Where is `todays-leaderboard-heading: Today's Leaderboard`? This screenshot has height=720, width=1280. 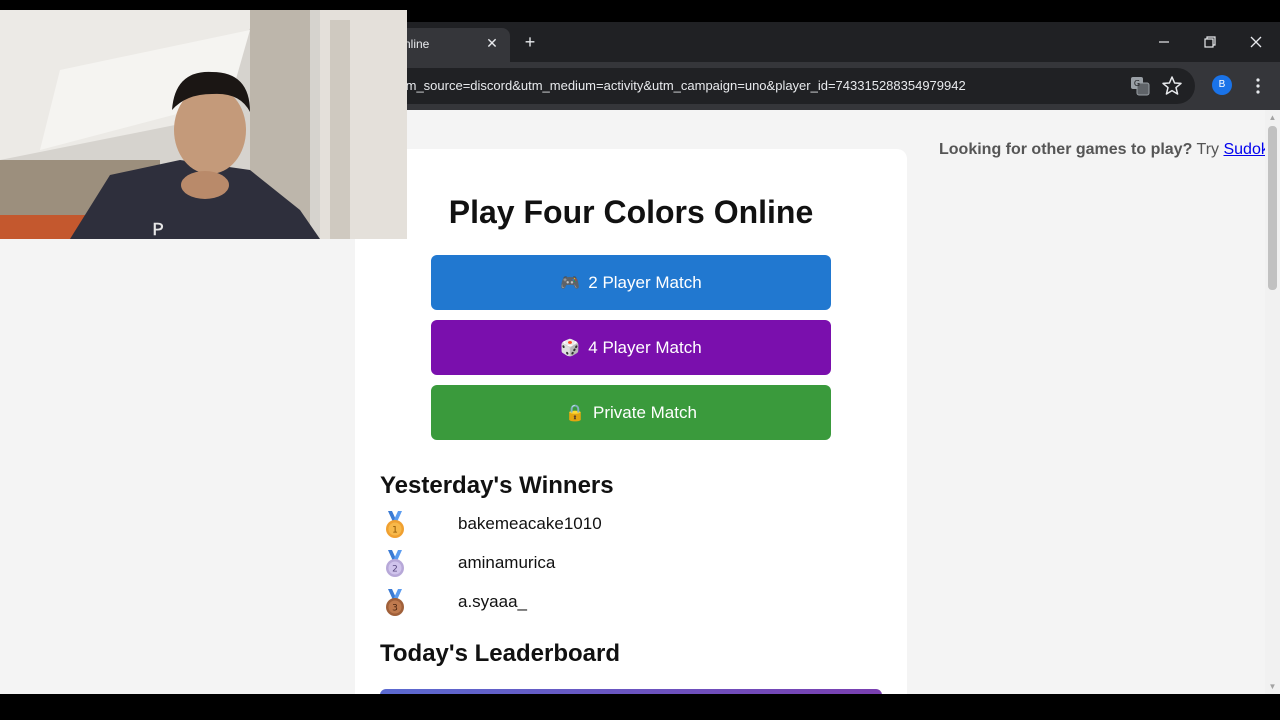
todays-leaderboard-heading: Today's Leaderboard is located at coordinates (500, 653).